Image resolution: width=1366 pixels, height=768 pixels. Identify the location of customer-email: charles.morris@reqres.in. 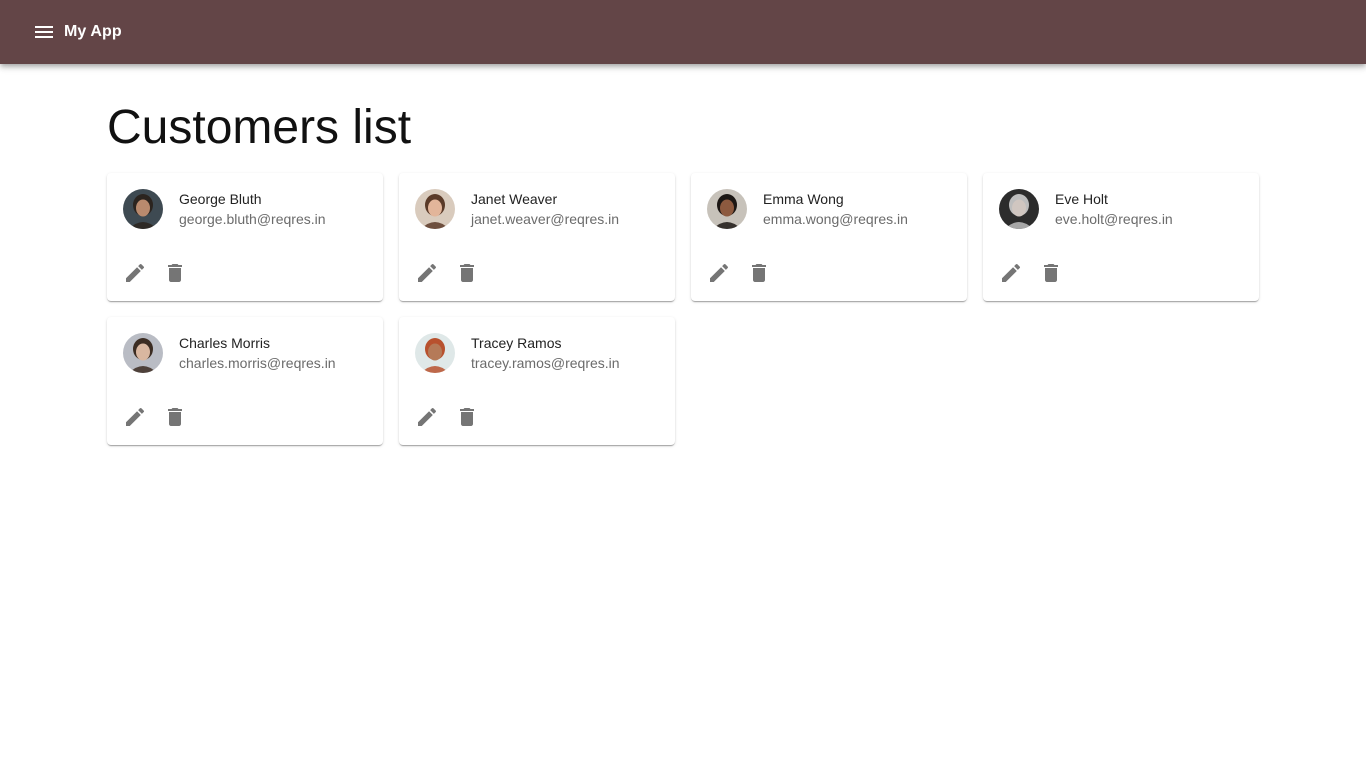
(257, 363).